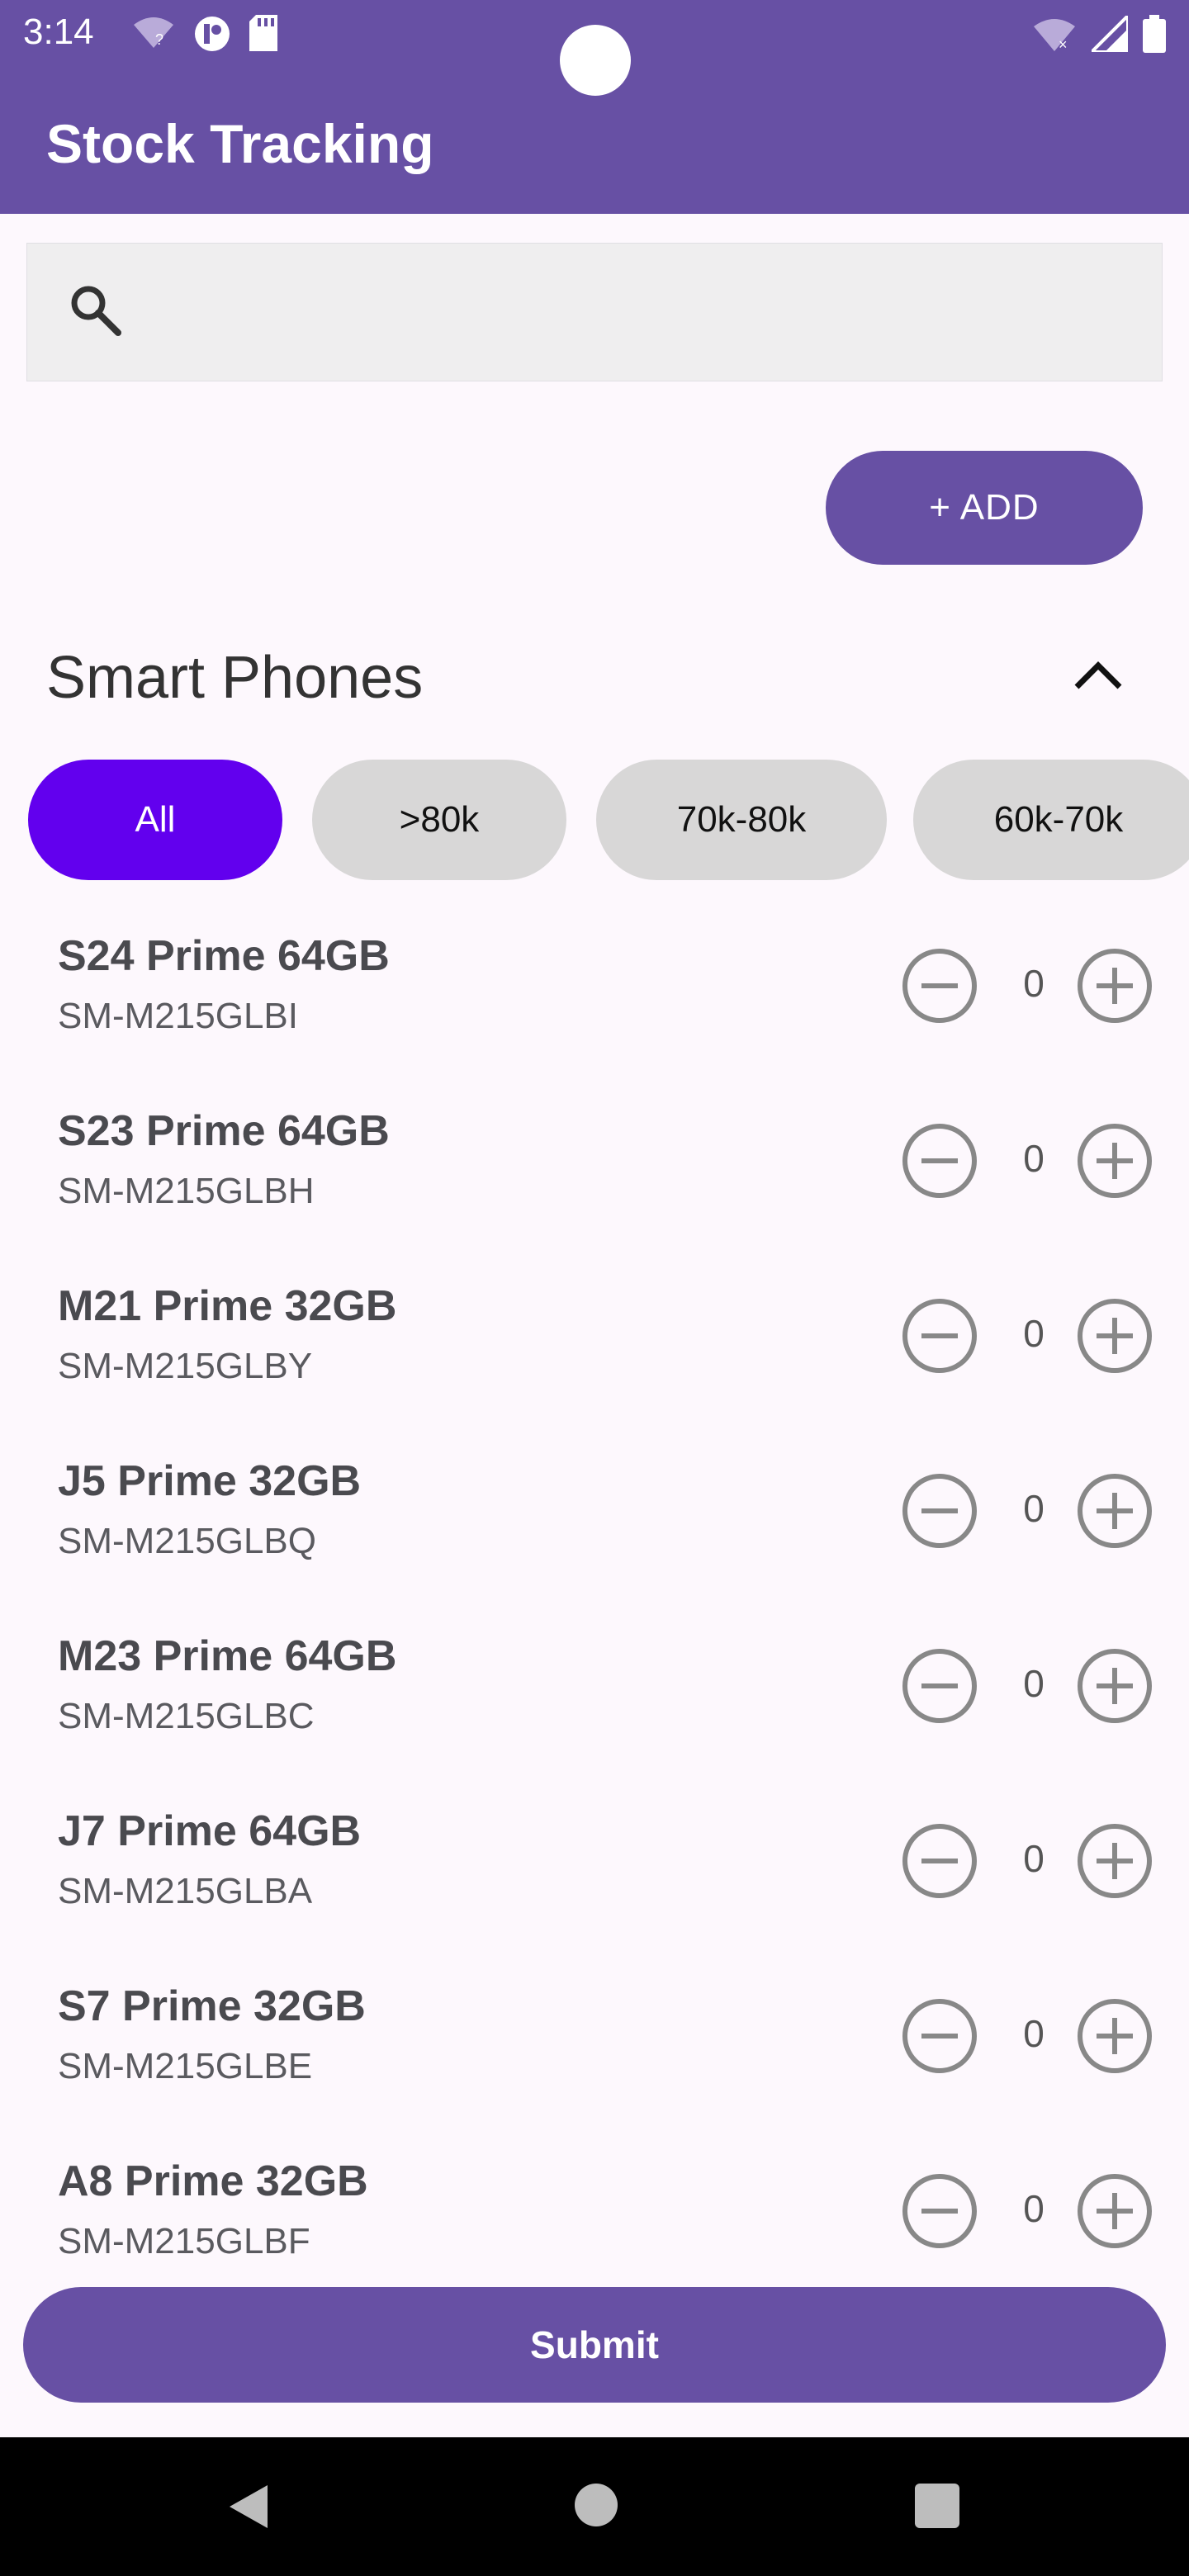  Describe the element at coordinates (594, 1529) in the screenshot. I see `list-item: J5 Prime 32GB SM-M215GLBQ 0` at that location.